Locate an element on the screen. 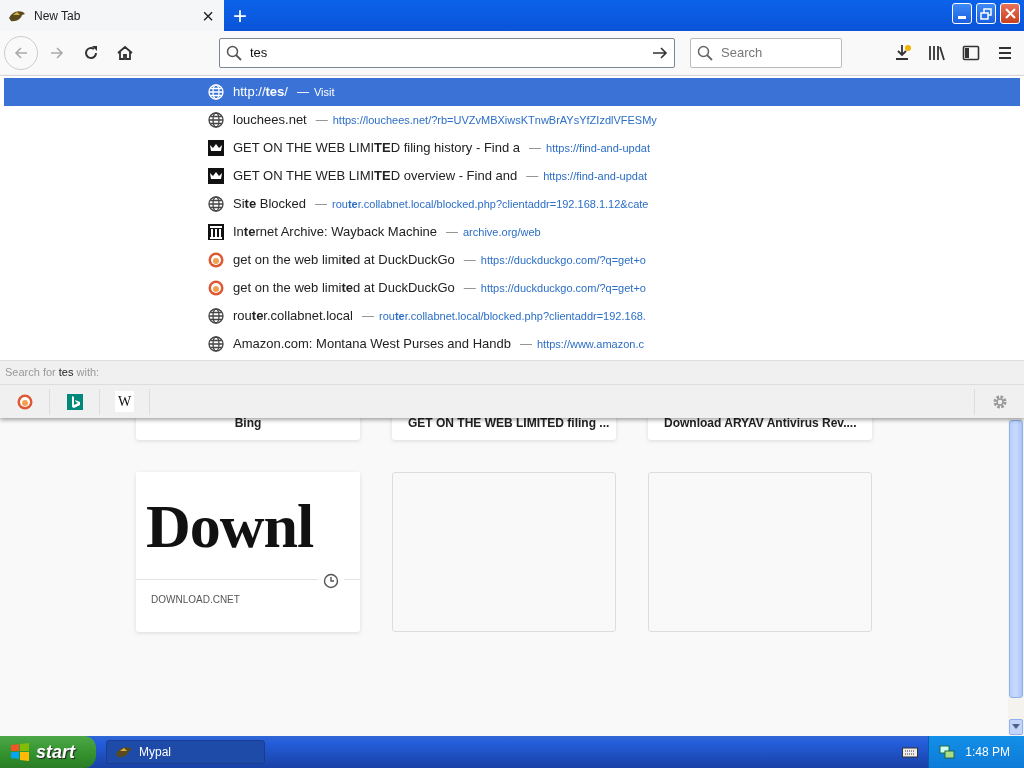 Image resolution: width=1024 pixels, height=768 pixels. suggestion-title: Internet Archive: Wayback Machine is located at coordinates (335, 232).